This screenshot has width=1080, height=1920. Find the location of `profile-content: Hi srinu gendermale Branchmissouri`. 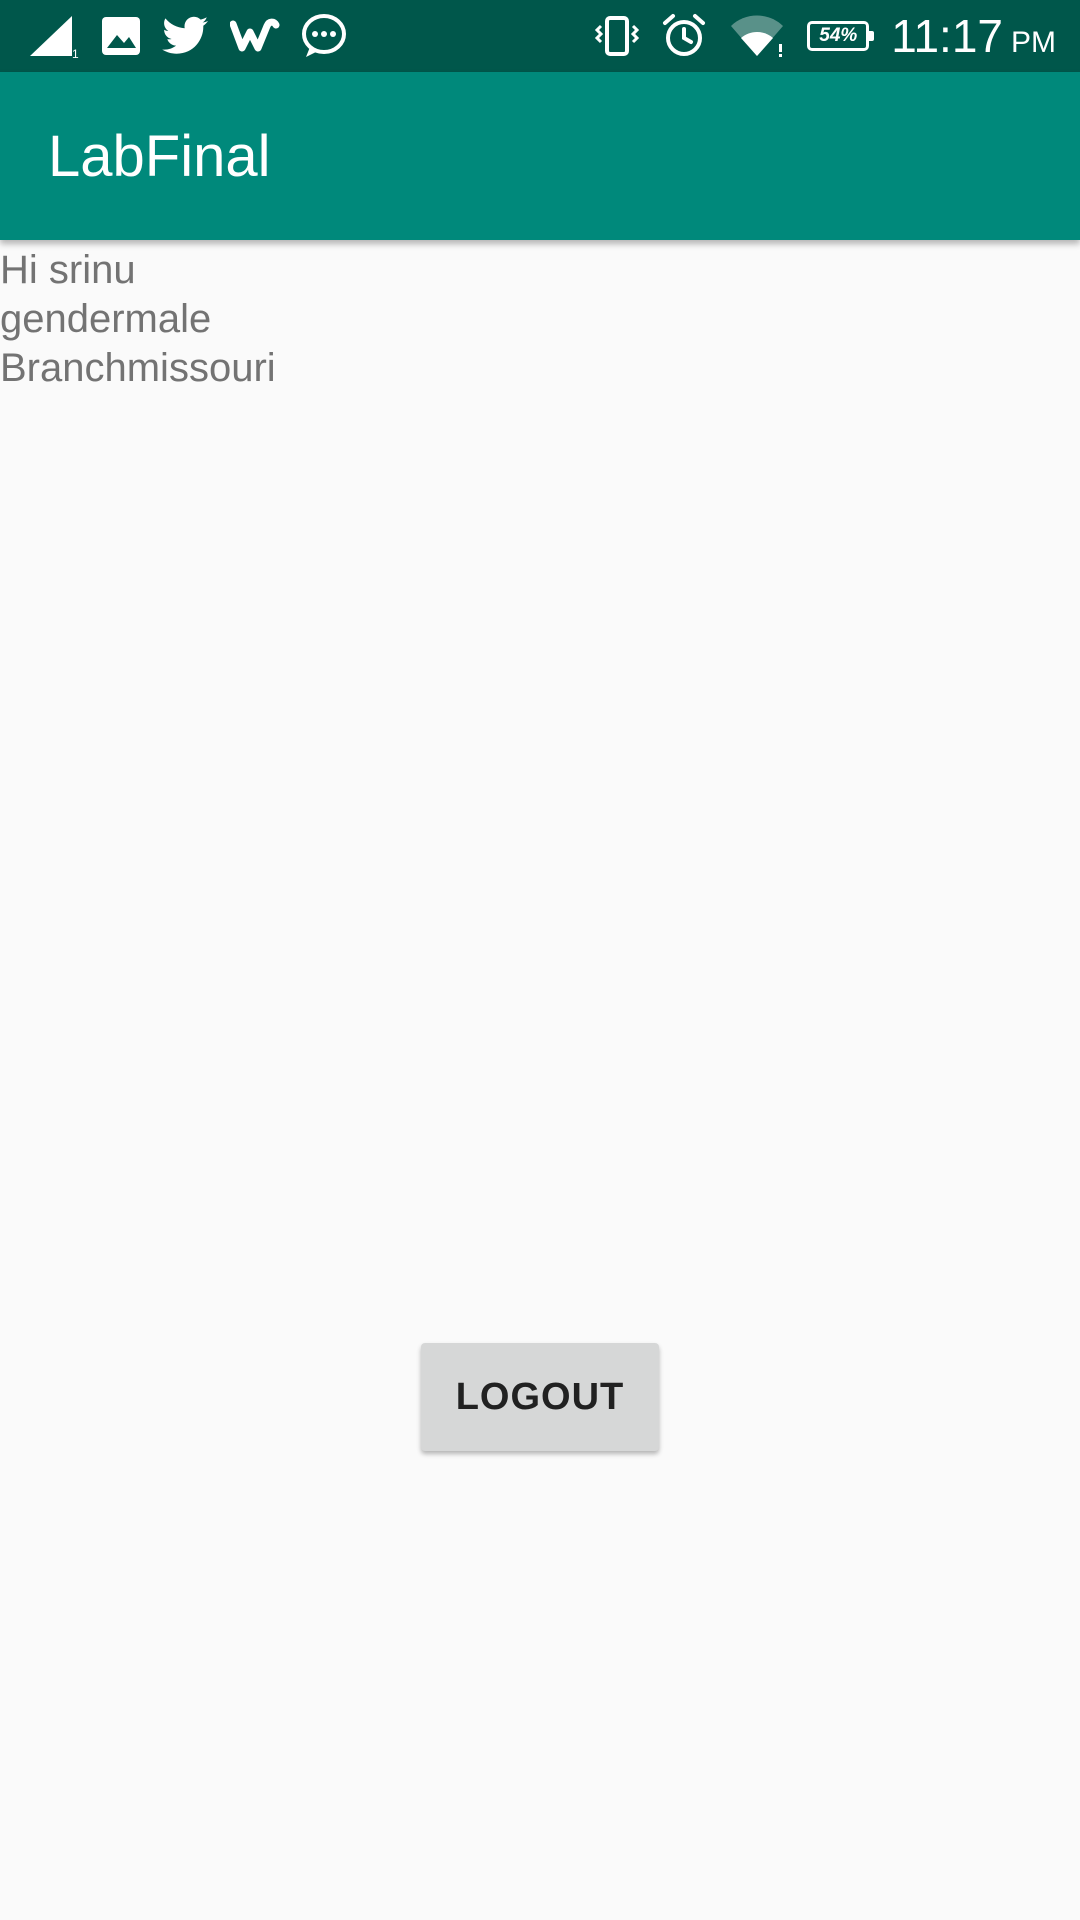

profile-content: Hi srinu gendermale Branchmissouri is located at coordinates (540, 316).